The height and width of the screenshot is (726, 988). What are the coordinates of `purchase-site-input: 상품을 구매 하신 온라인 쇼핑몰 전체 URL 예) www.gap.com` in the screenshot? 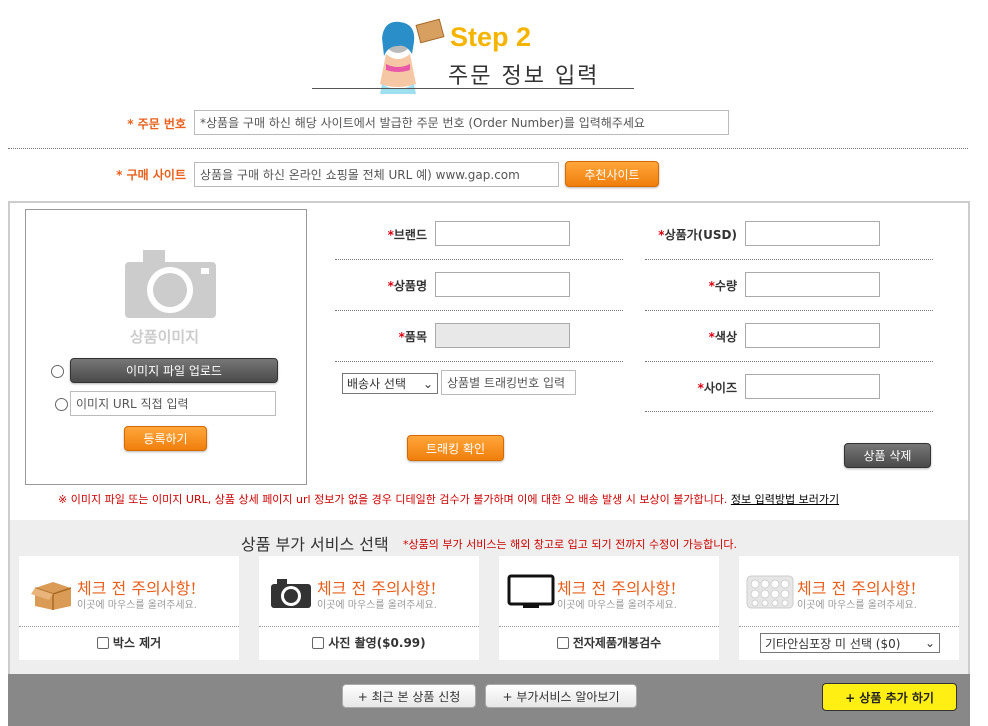 It's located at (376, 174).